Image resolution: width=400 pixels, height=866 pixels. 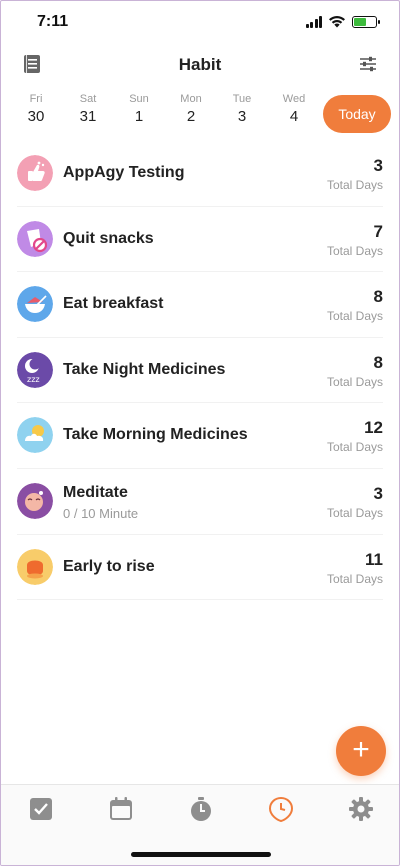 What do you see at coordinates (242, 99) in the screenshot?
I see `date-weekday: Tue` at bounding box center [242, 99].